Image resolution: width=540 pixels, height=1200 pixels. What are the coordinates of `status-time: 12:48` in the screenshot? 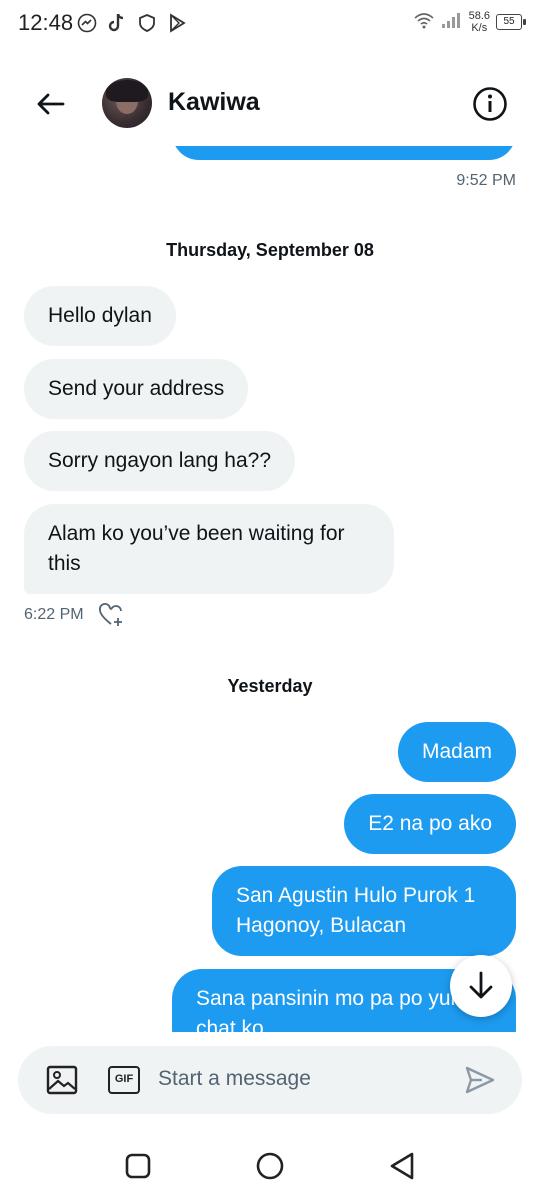 It's located at (46, 22).